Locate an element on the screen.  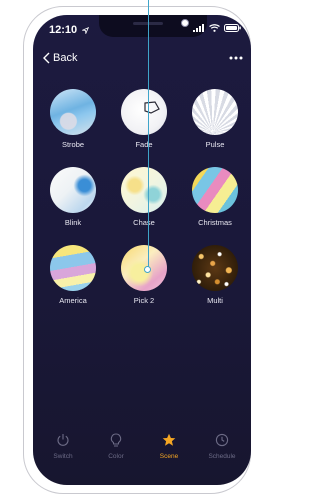
scene-strobe: Strobe is located at coordinates (73, 119).